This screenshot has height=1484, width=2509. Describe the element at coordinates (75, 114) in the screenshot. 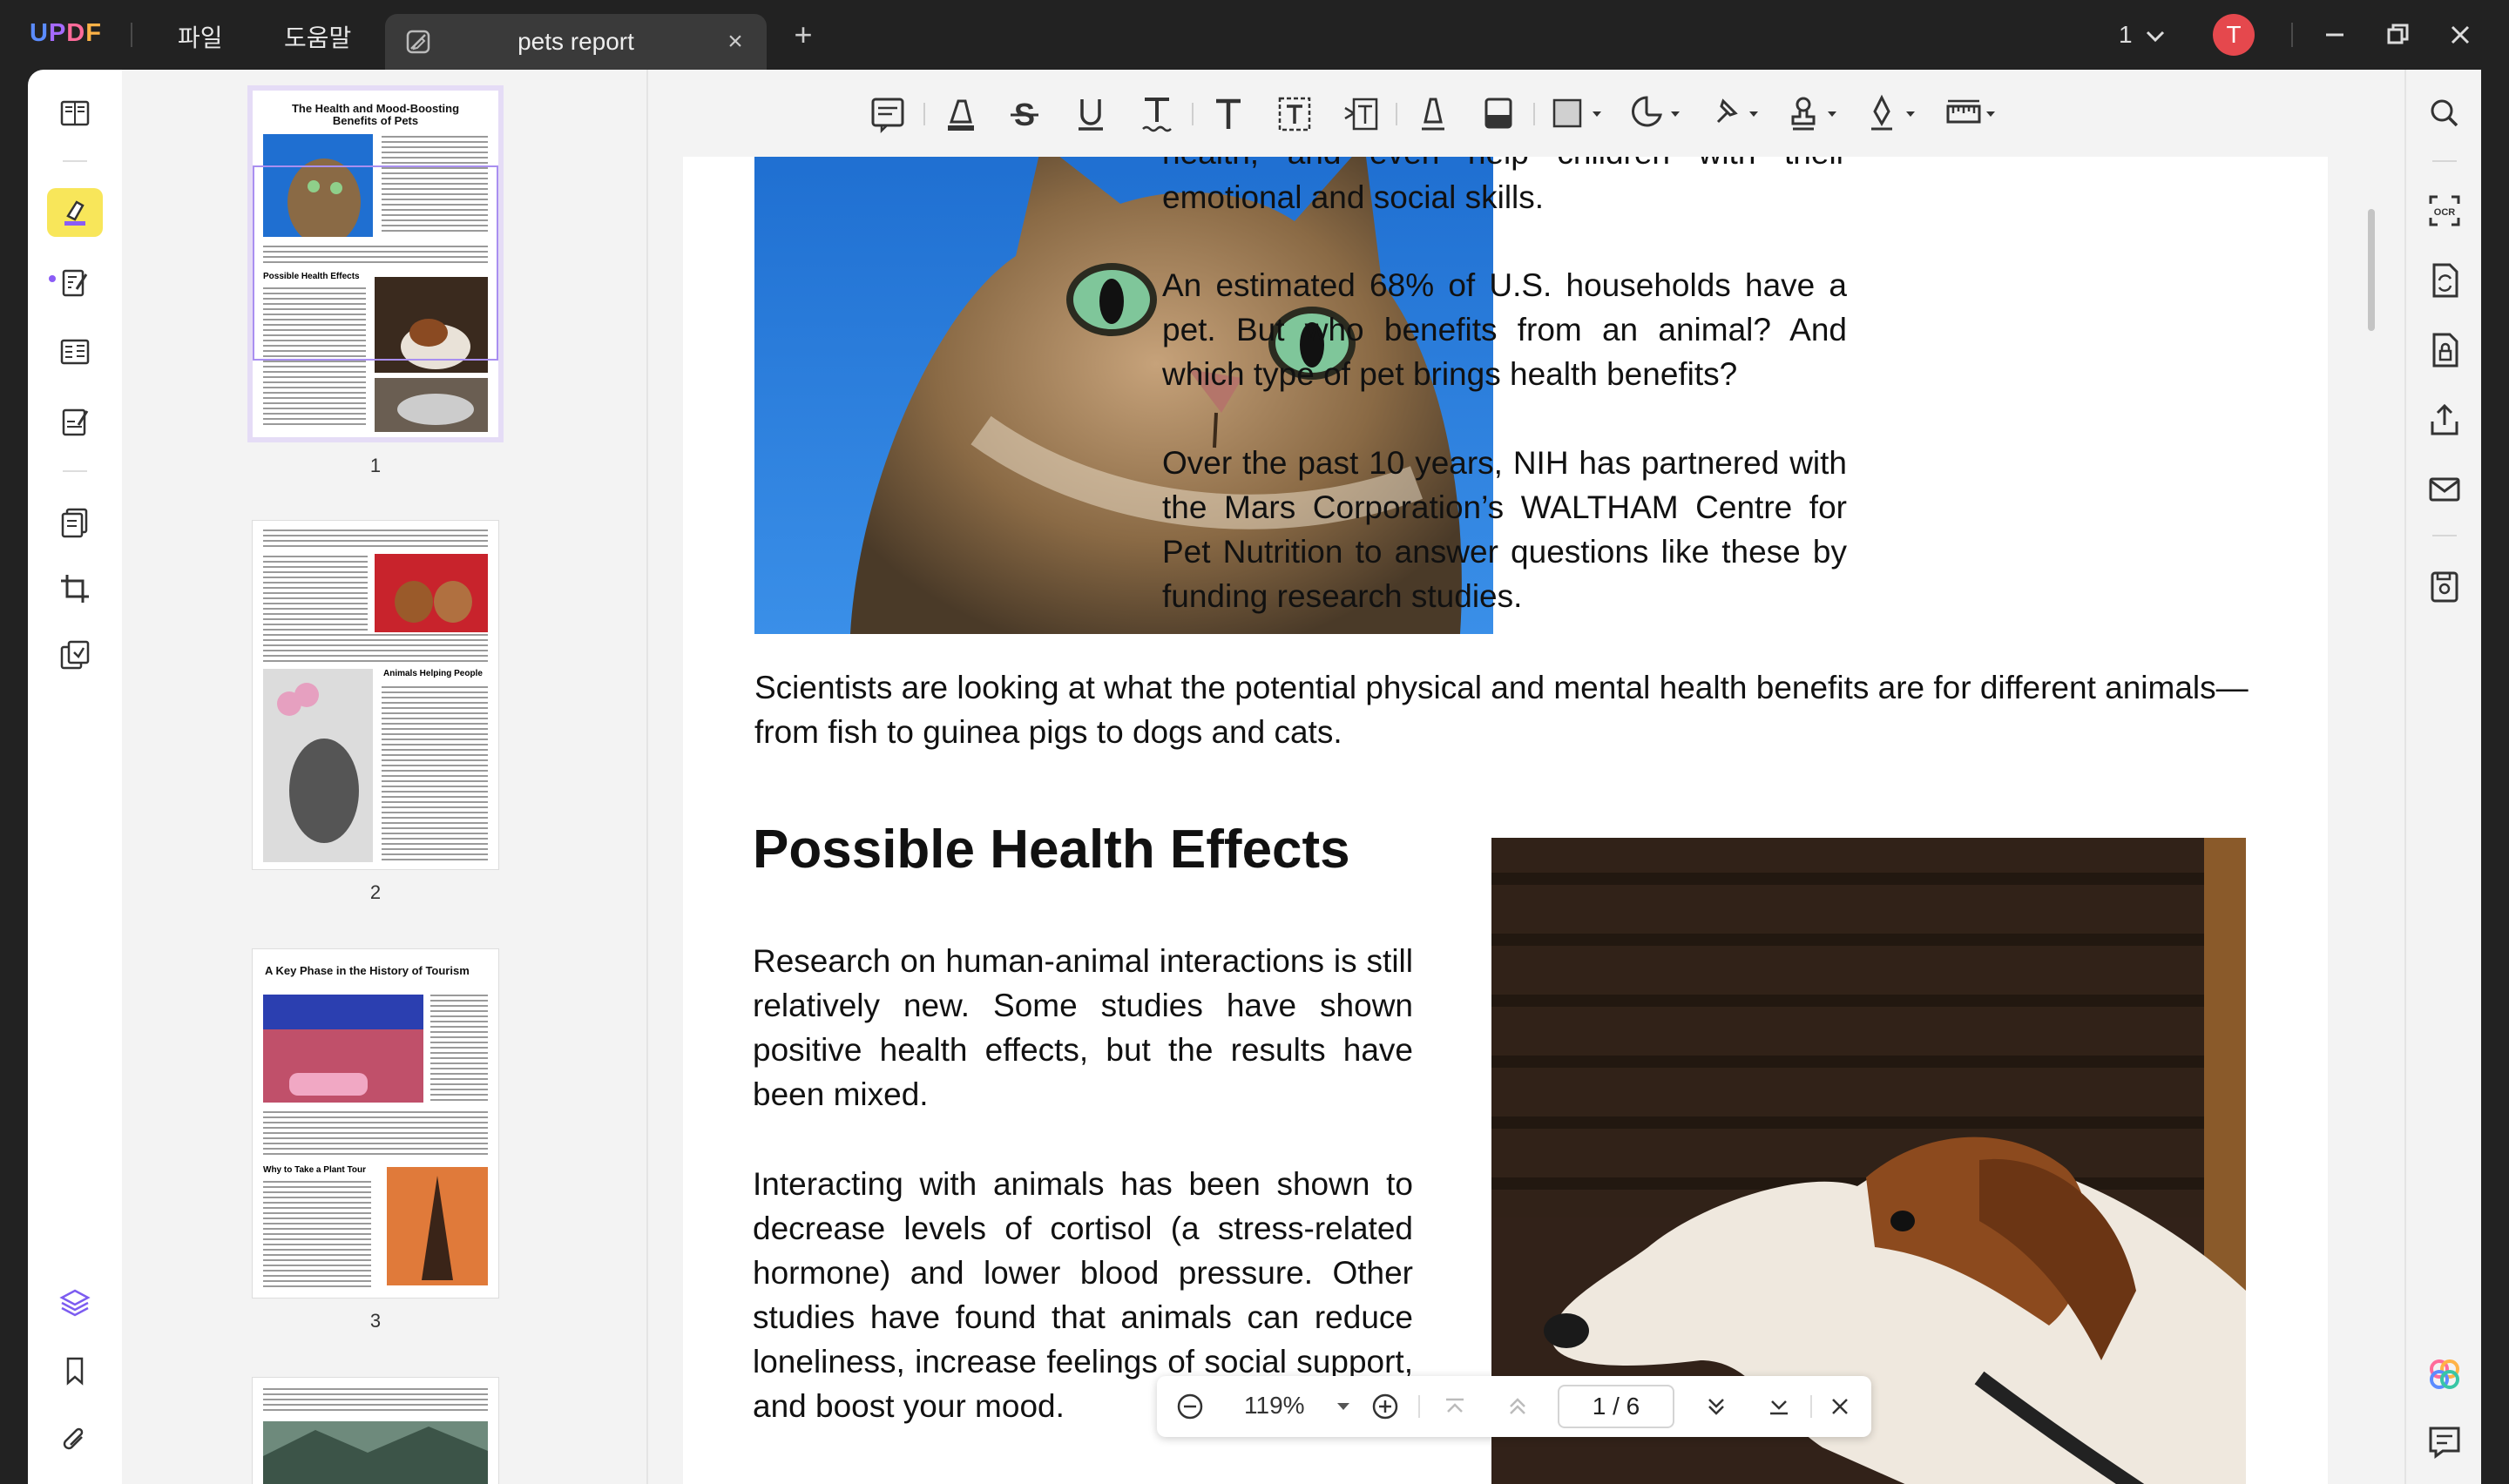

I see `reader-mode-button` at that location.